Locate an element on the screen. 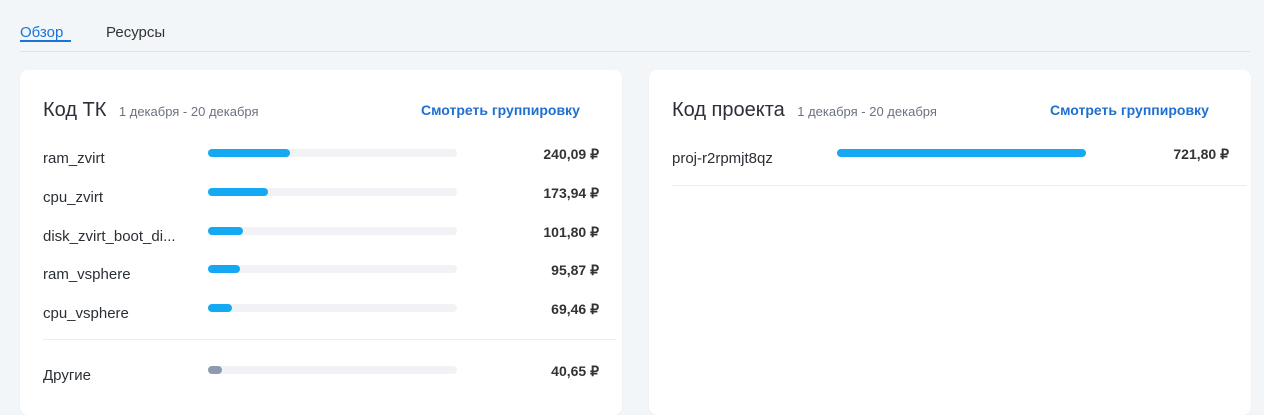  item-label: proj-r2rpmjt8qz is located at coordinates (722, 158).